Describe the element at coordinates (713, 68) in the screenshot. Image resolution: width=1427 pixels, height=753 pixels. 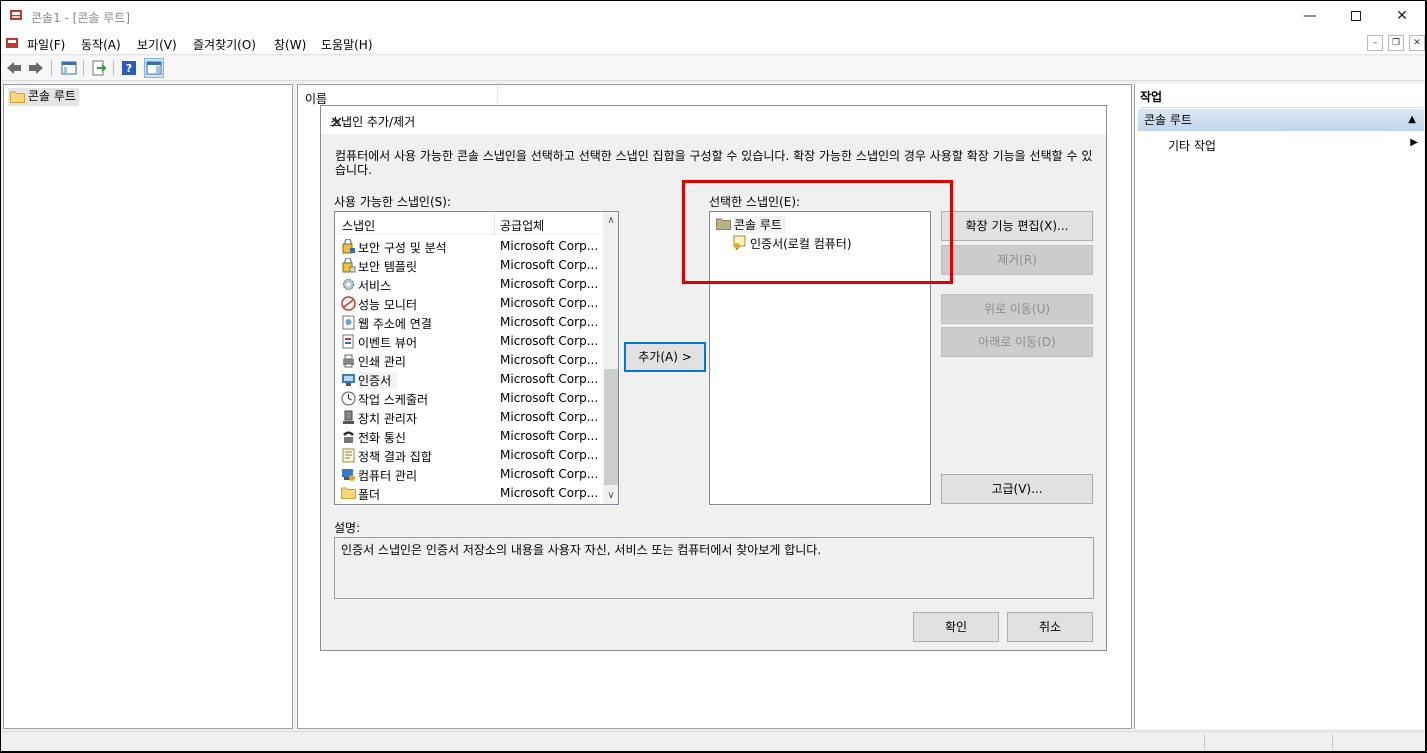
I see `toolbar: ?` at that location.